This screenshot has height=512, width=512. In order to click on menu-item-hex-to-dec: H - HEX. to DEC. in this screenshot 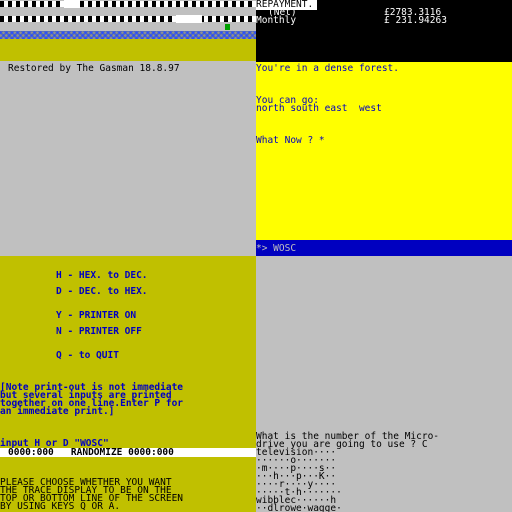, I will do `click(102, 276)`.